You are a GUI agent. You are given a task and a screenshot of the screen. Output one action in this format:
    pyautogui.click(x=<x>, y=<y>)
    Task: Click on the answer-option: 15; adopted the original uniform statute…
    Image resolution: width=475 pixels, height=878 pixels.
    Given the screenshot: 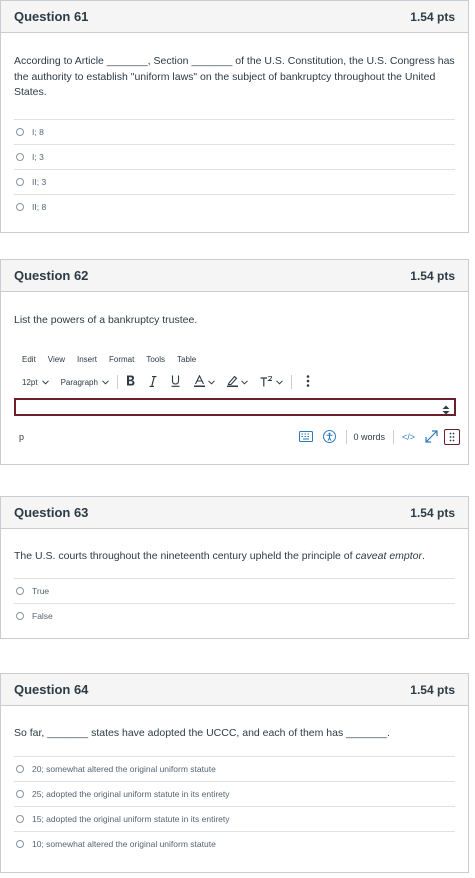 What is the action you would take?
    pyautogui.click(x=234, y=818)
    